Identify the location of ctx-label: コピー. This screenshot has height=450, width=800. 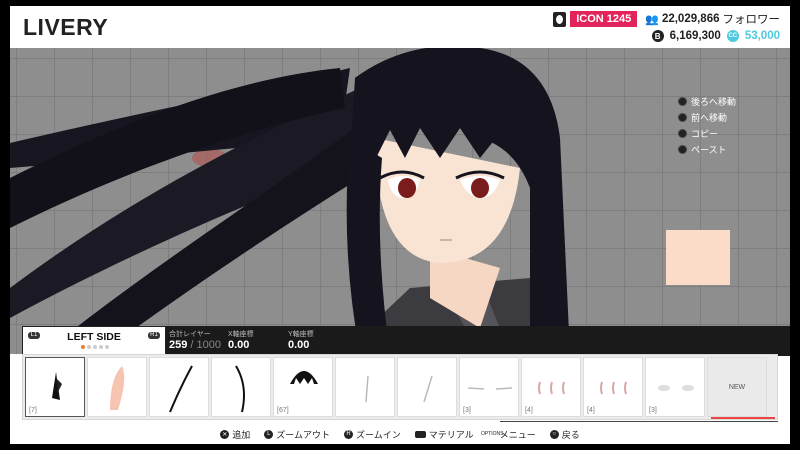
(705, 134).